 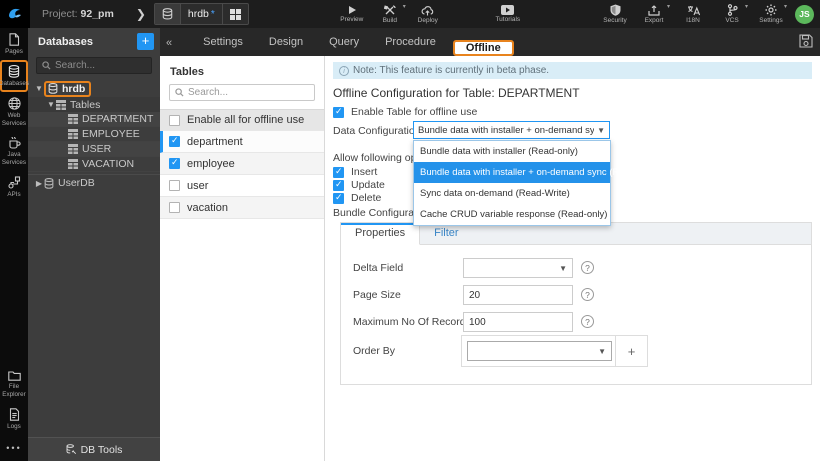 I want to click on tree-node-table-employee: EMPLOYEE, so click(x=94, y=134).